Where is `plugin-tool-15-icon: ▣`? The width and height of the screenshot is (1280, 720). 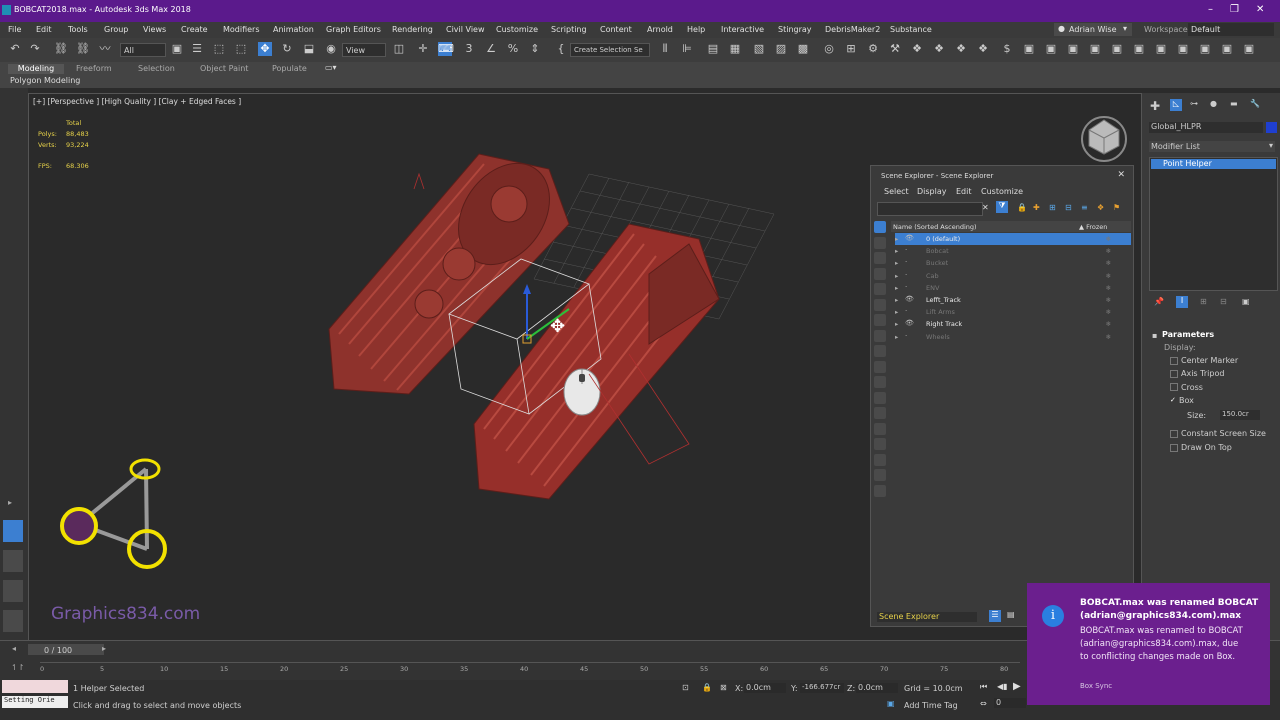 plugin-tool-15-icon: ▣ is located at coordinates (1227, 49).